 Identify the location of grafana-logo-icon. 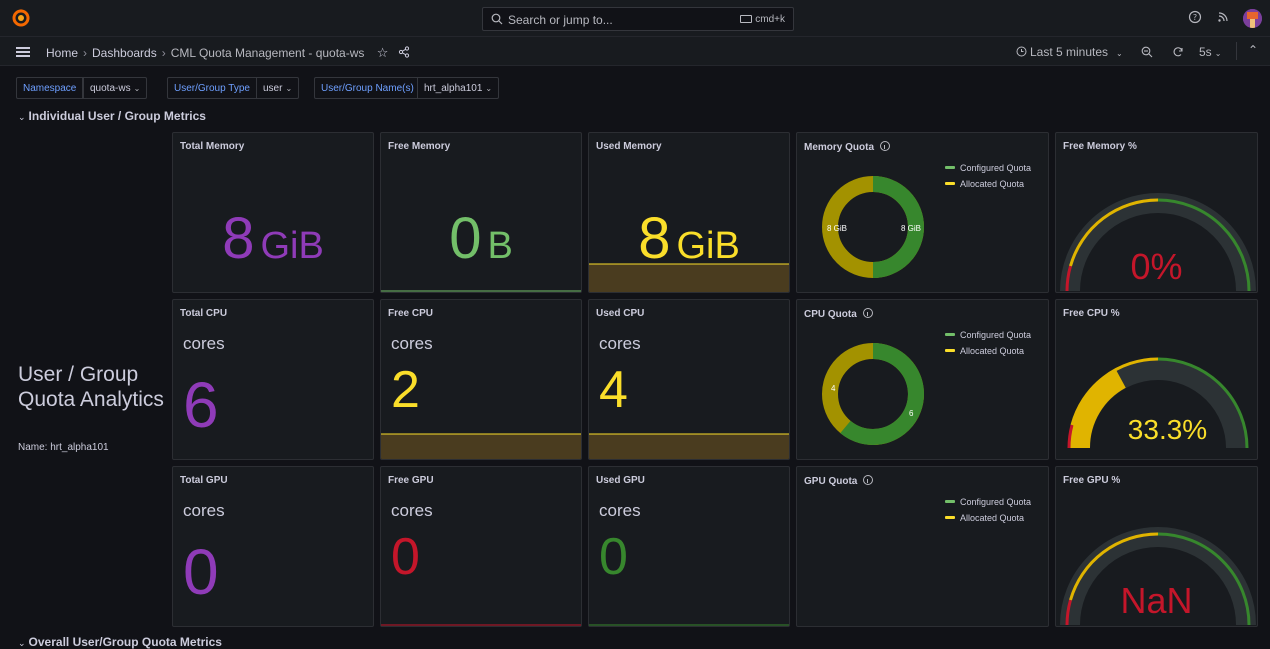
(21, 18).